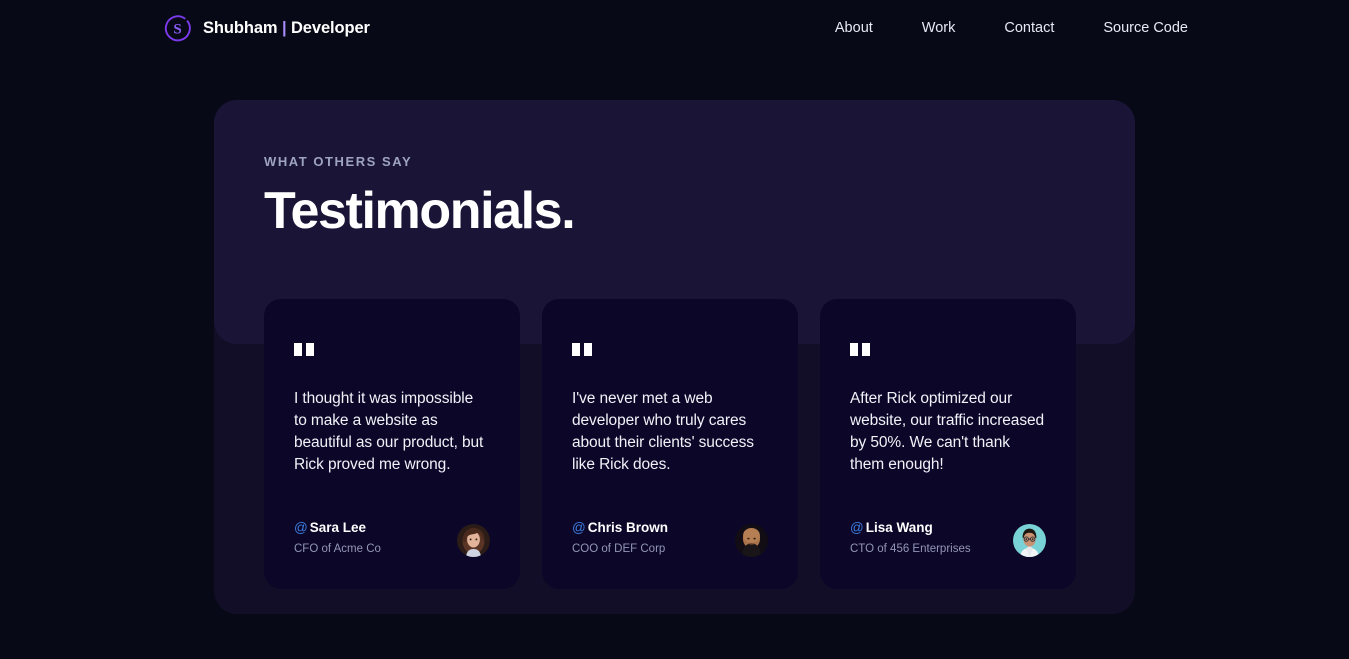 This screenshot has width=1349, height=659. I want to click on nav-link-contact: Contact, so click(1029, 28).